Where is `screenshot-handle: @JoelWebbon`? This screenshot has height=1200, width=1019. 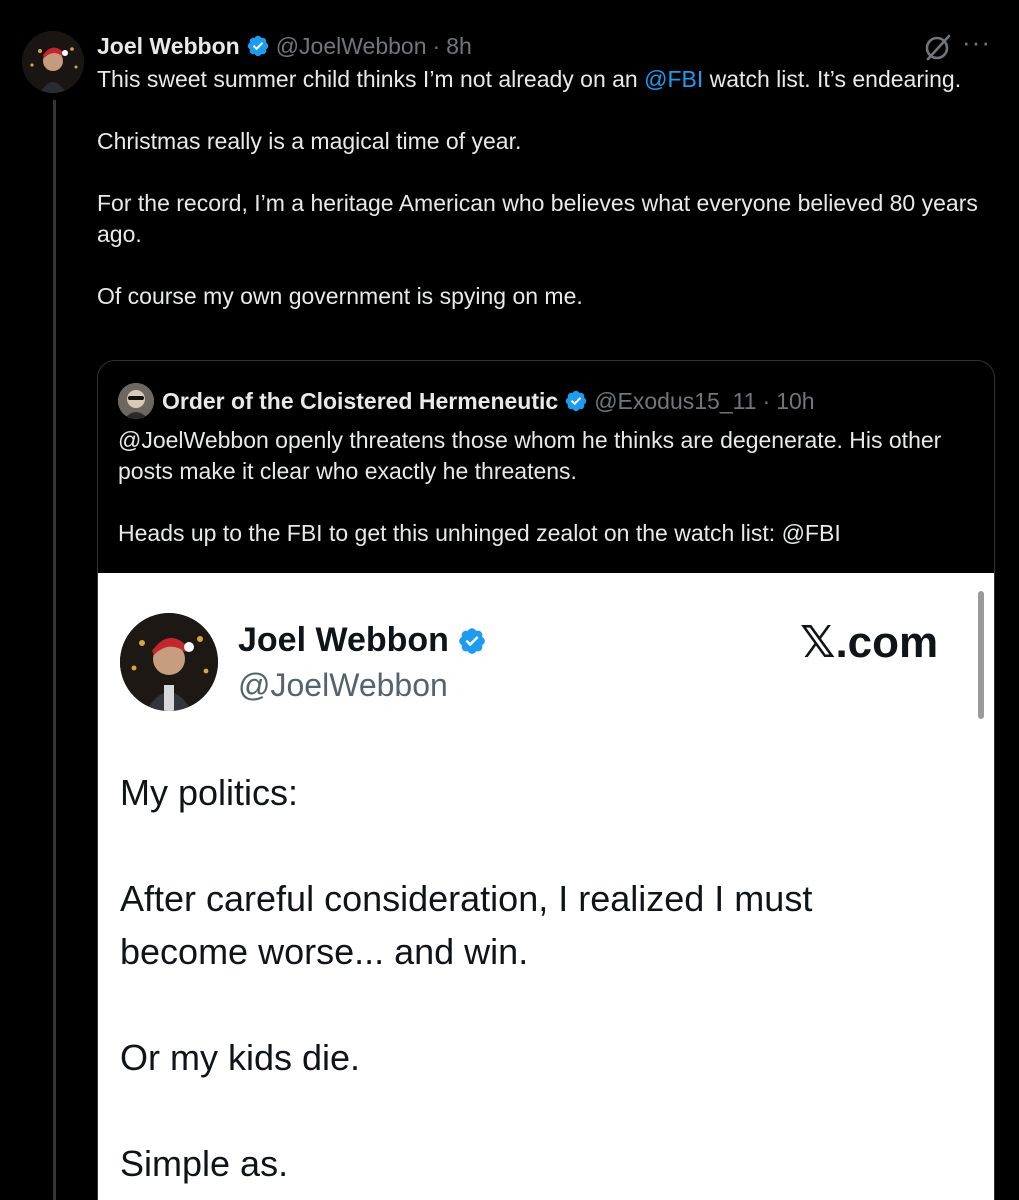 screenshot-handle: @JoelWebbon is located at coordinates (343, 685).